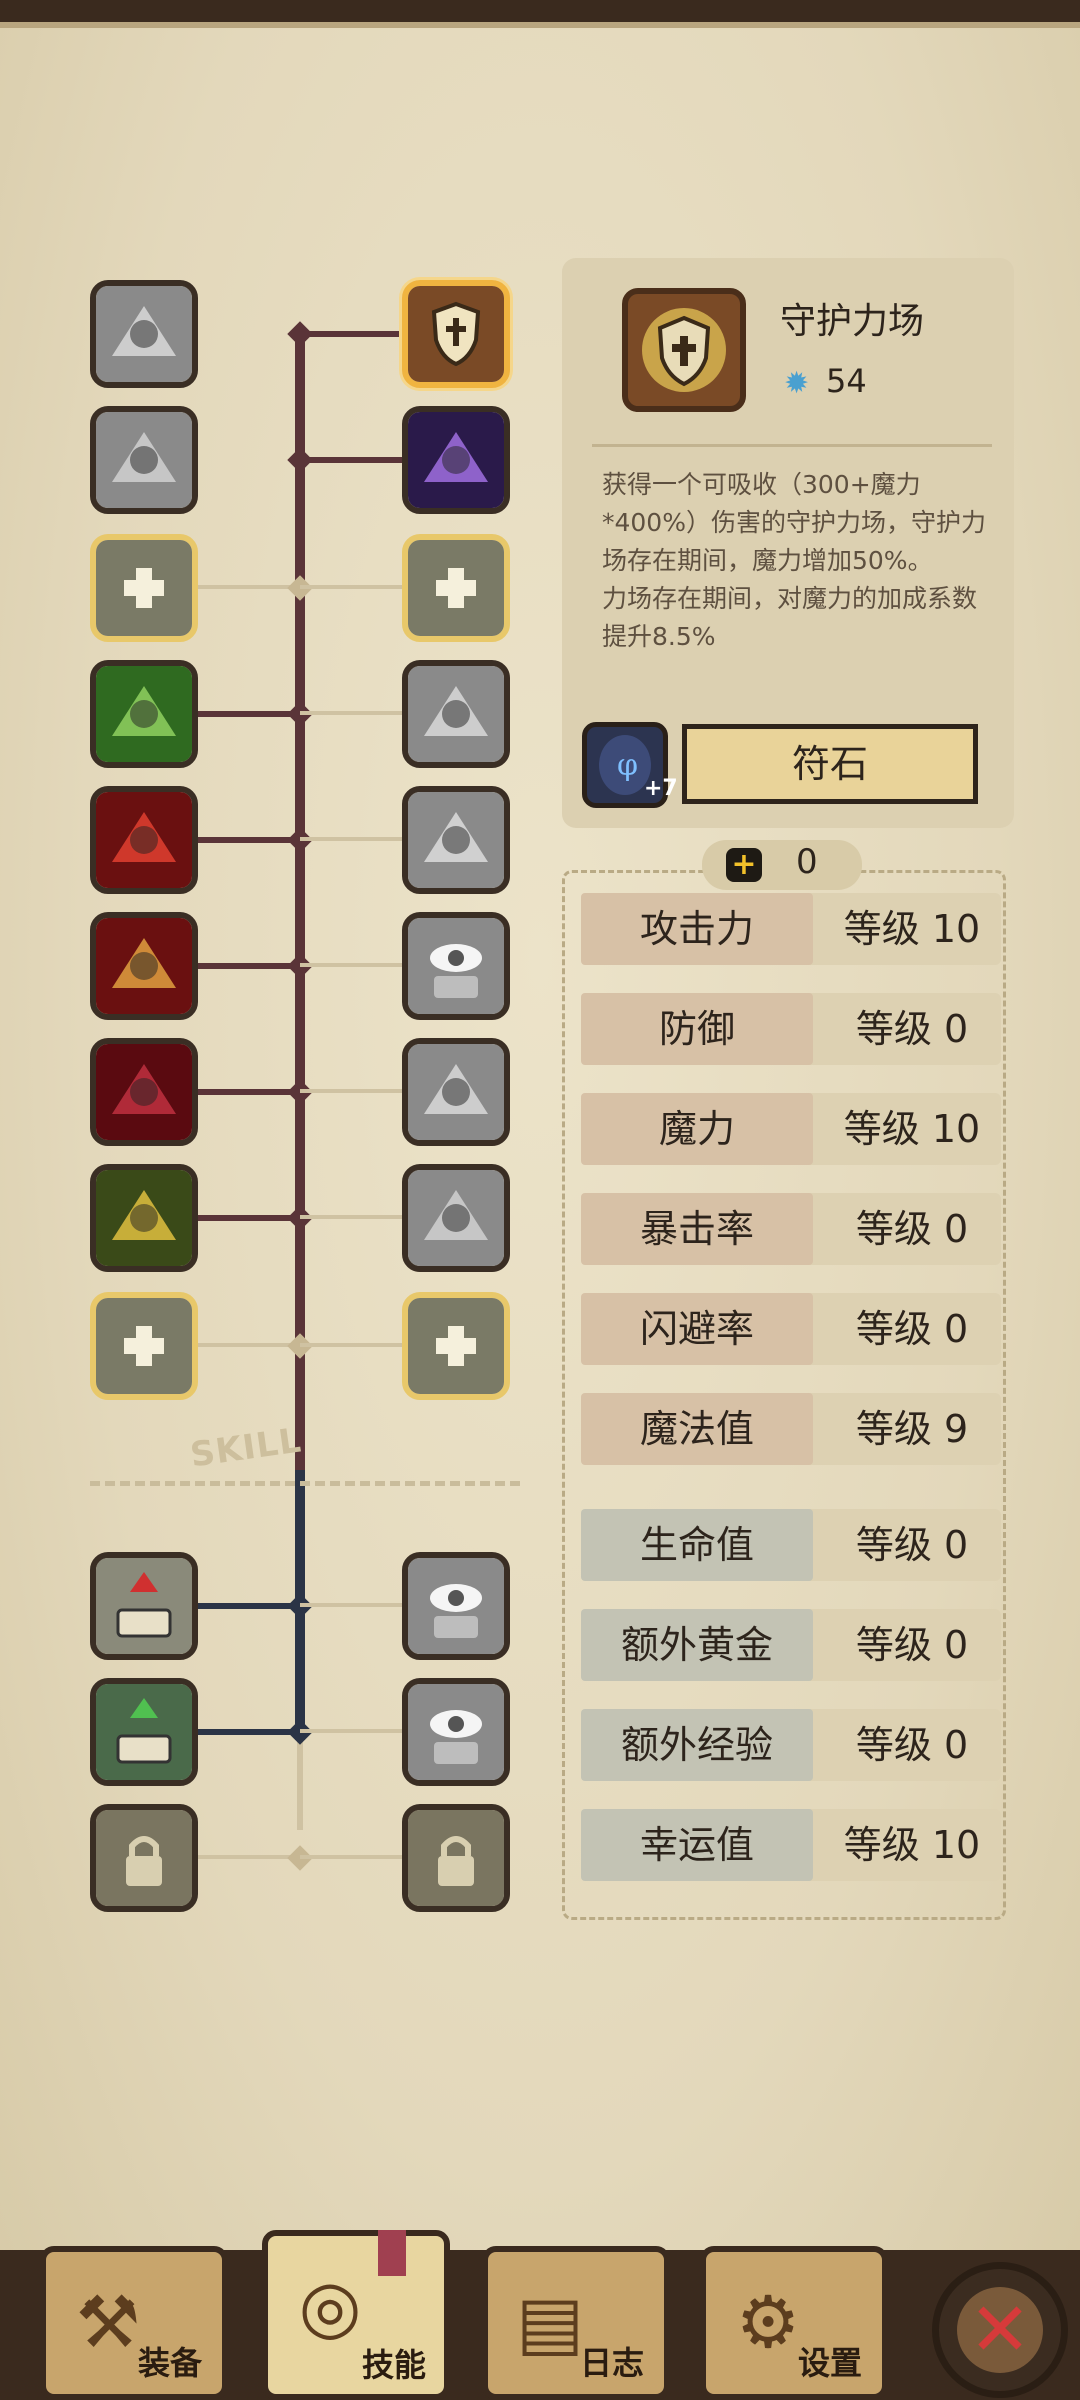 This screenshot has height=2400, width=1080. Describe the element at coordinates (684, 350) in the screenshot. I see `selected-skill-icon` at that location.